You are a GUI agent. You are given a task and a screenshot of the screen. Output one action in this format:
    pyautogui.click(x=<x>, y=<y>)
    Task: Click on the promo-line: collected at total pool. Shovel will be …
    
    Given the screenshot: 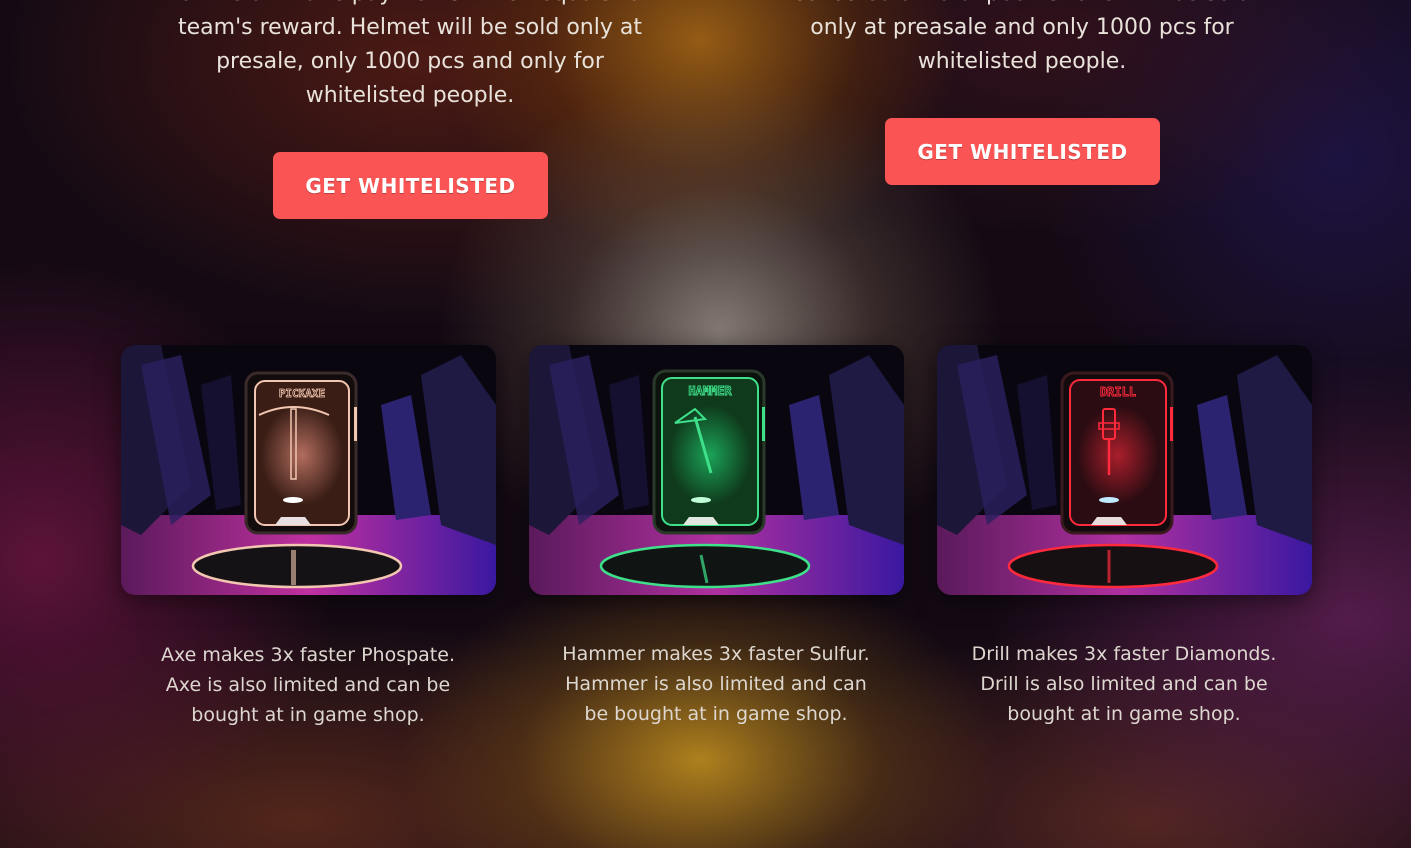 What is the action you would take?
    pyautogui.click(x=1022, y=5)
    